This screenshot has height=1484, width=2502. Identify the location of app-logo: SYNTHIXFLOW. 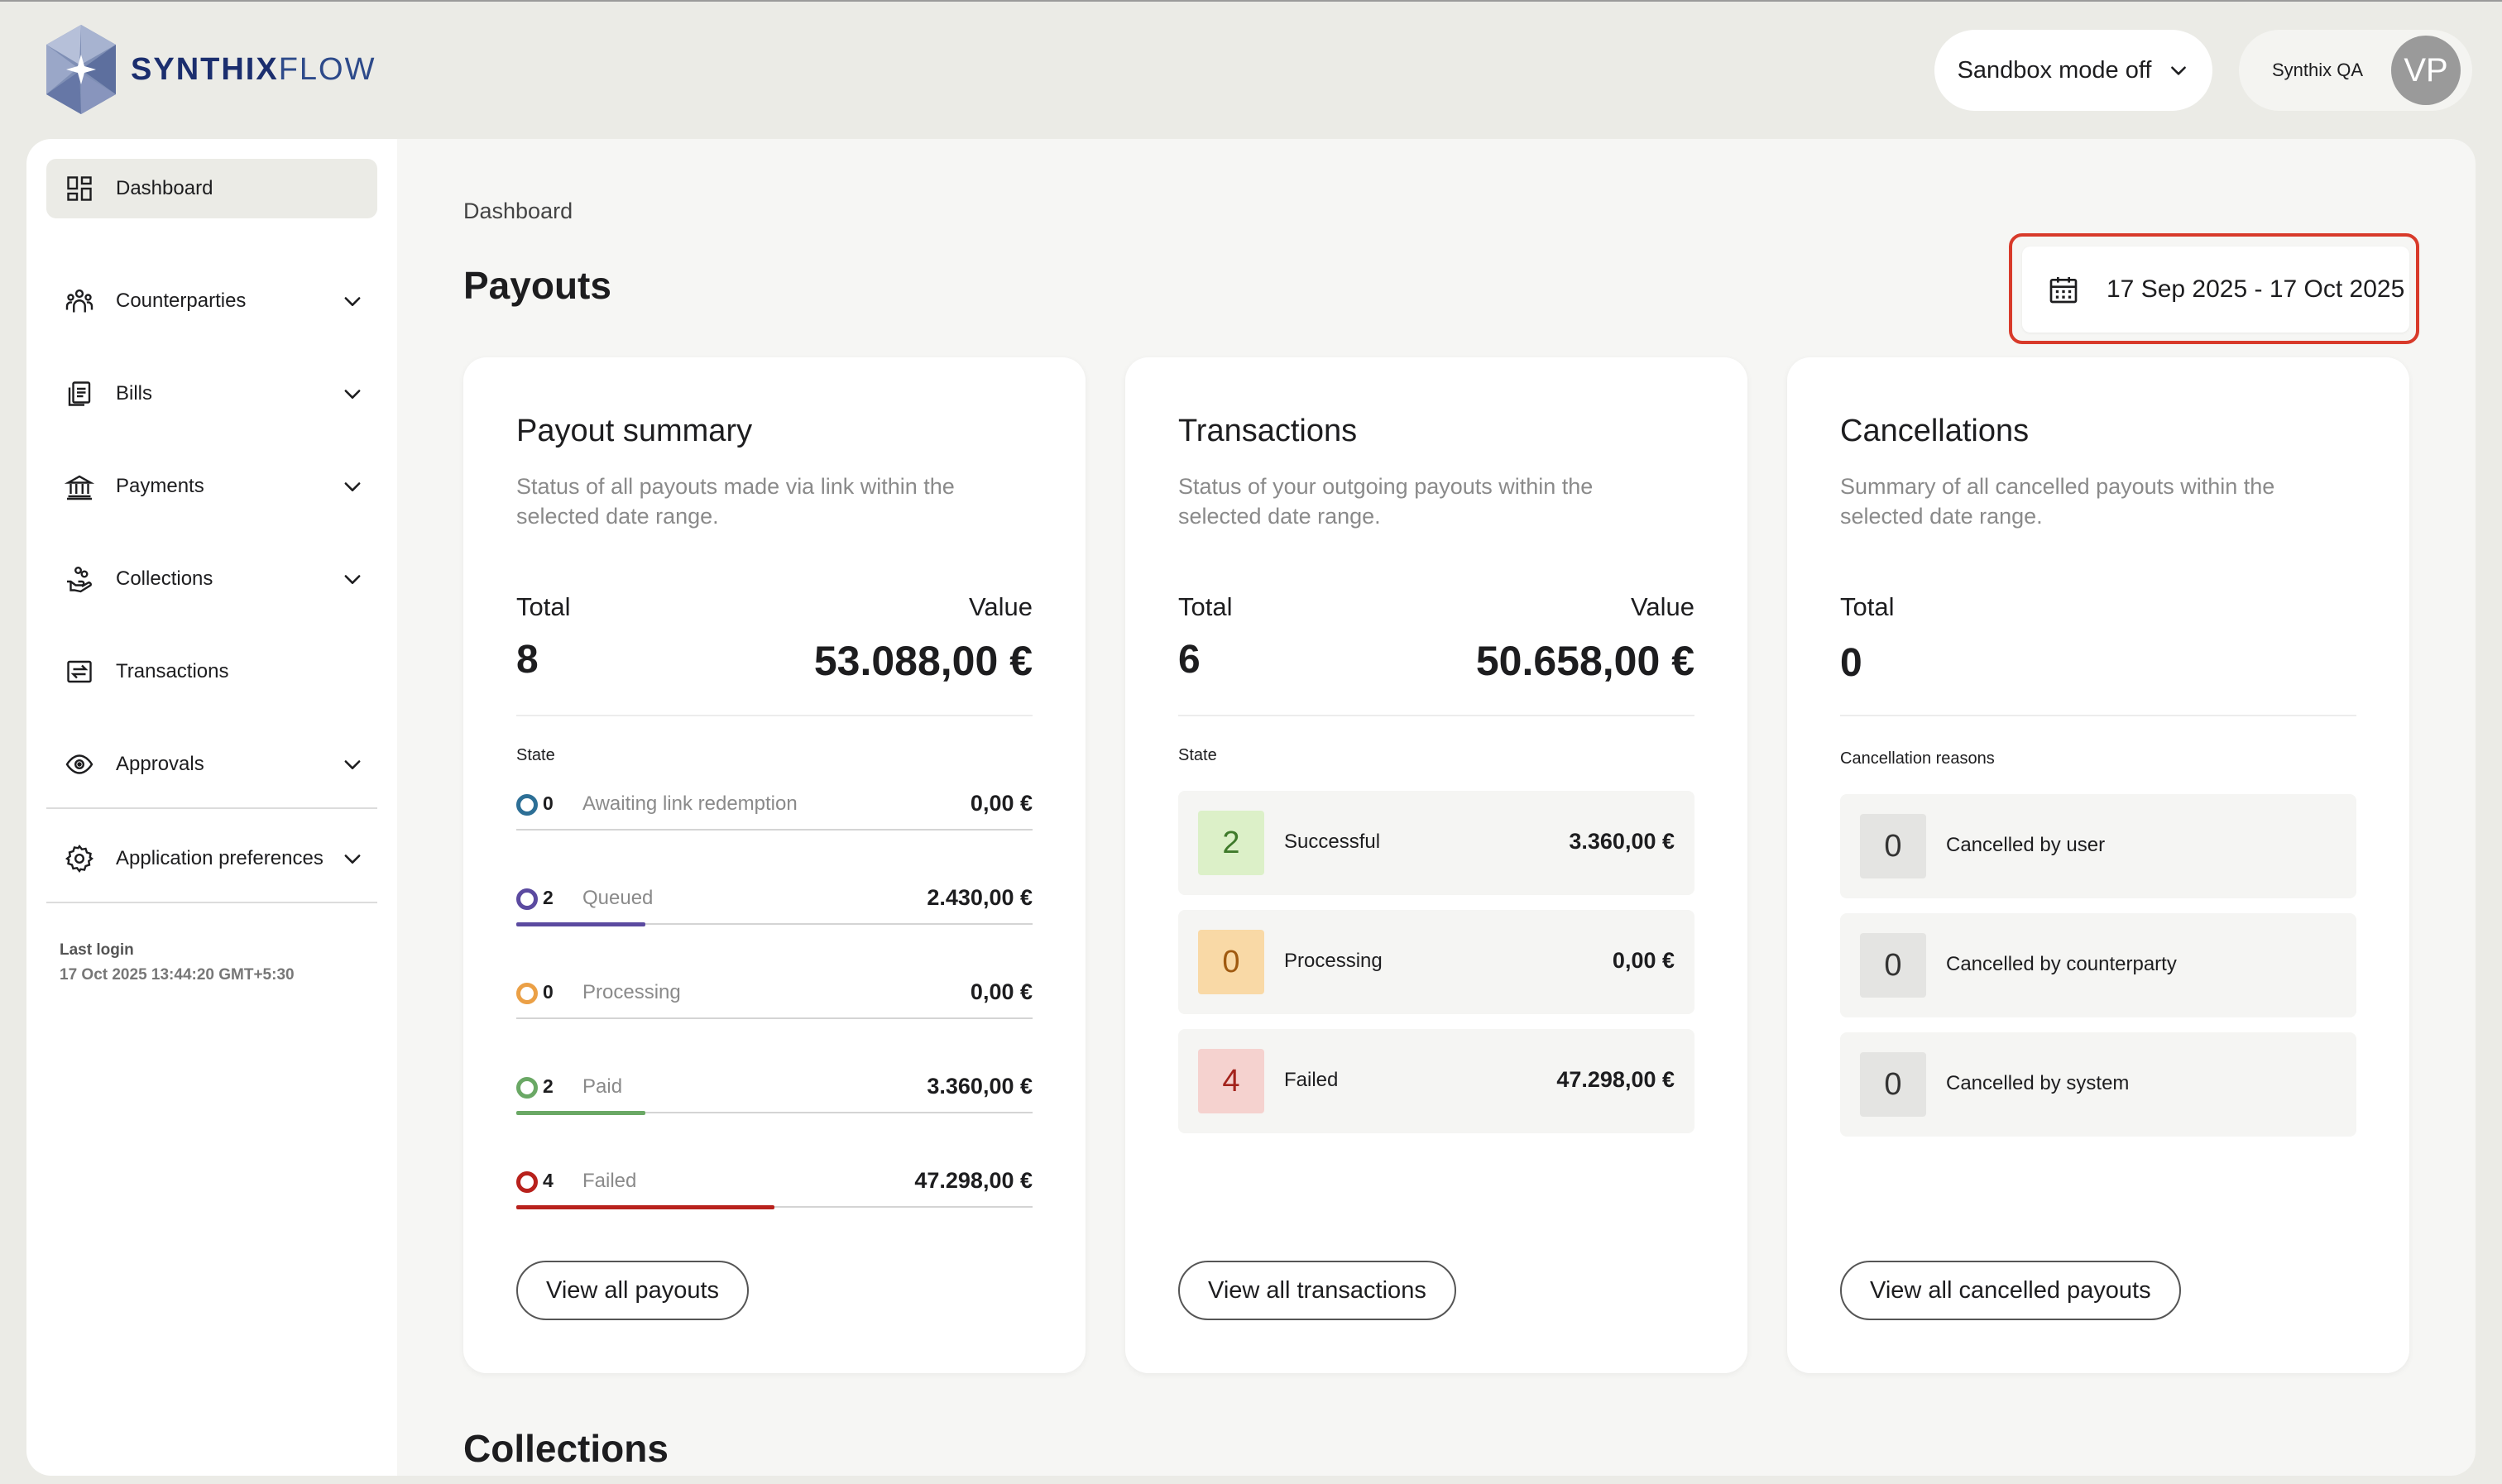
(207, 69).